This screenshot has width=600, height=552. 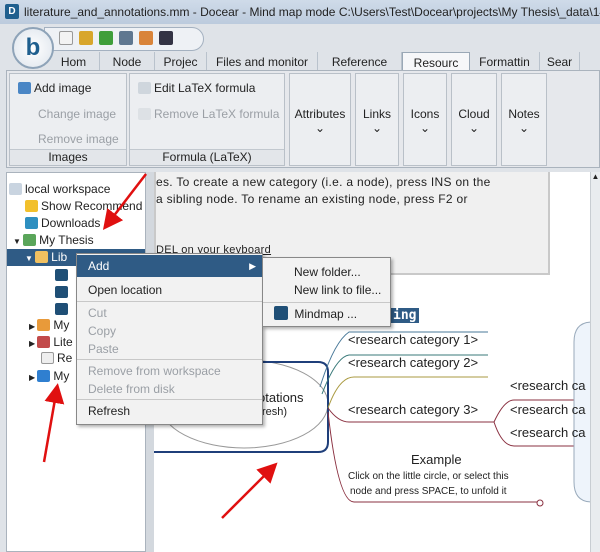 What do you see at coordinates (169, 290) in the screenshot?
I see `menu-item-open-location: Open location` at bounding box center [169, 290].